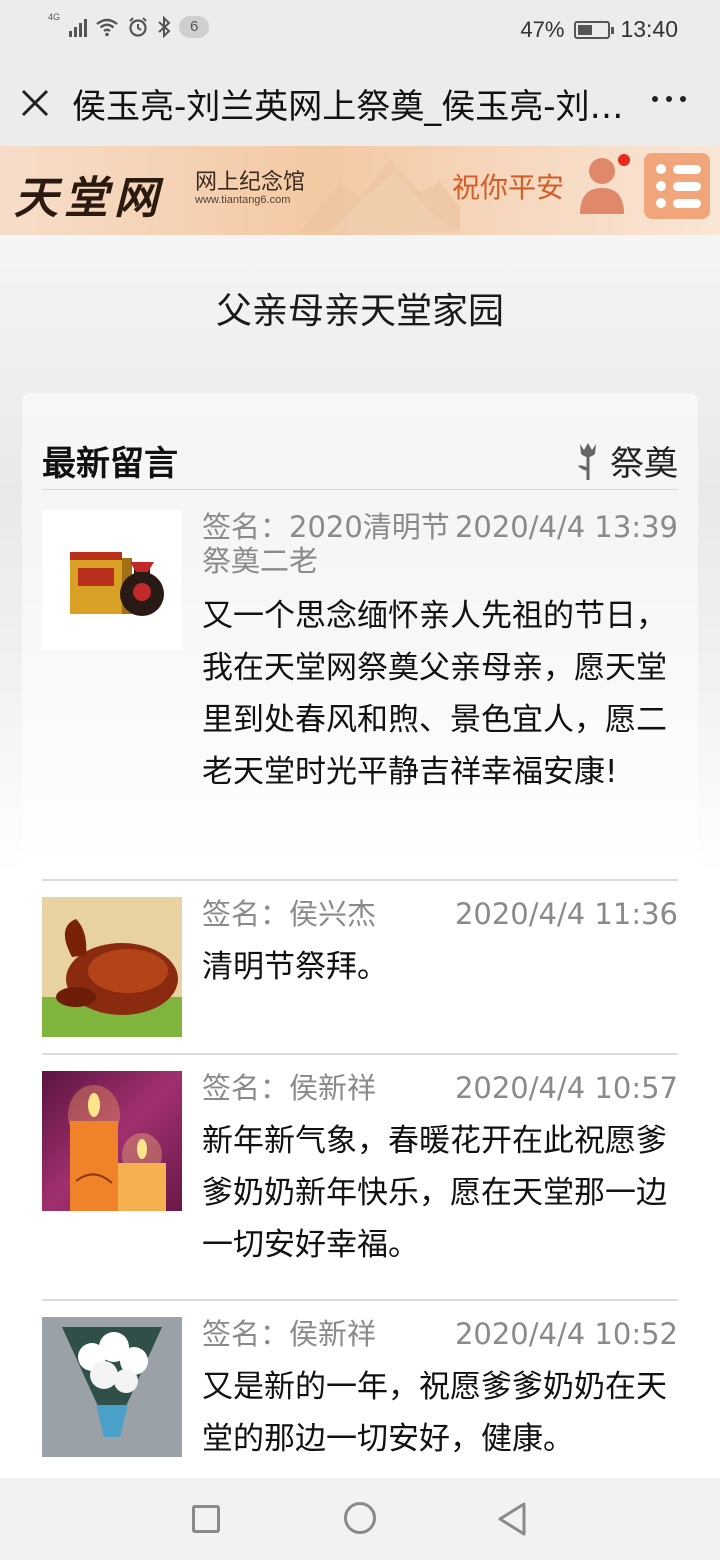 The width and height of the screenshot is (720, 1560). Describe the element at coordinates (677, 186) in the screenshot. I see `menu-button` at that location.